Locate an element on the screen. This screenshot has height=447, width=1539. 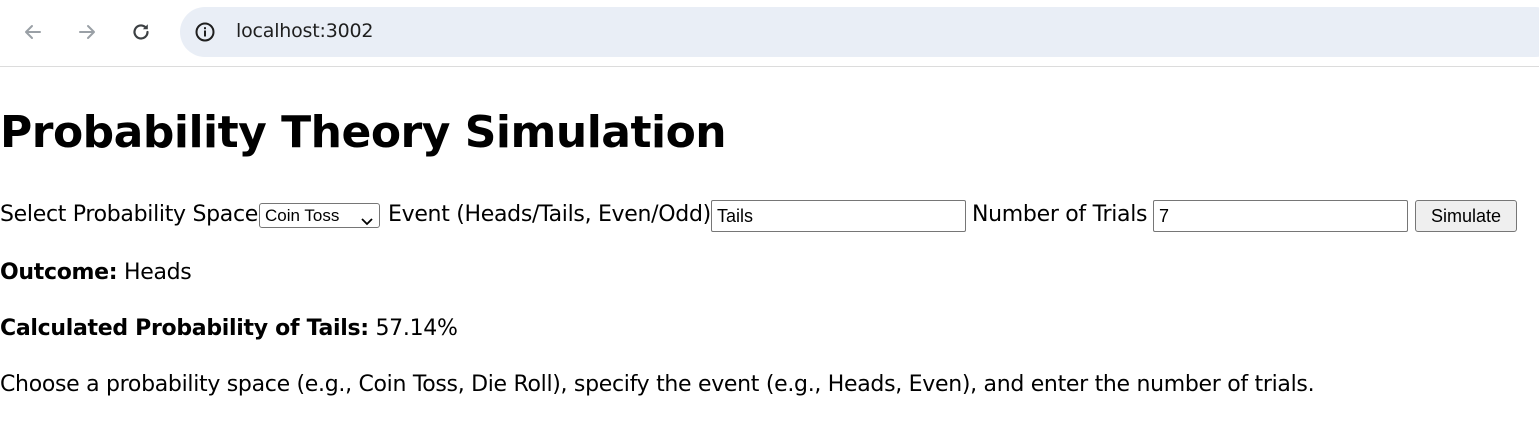
probability-value: 57.14% is located at coordinates (416, 328).